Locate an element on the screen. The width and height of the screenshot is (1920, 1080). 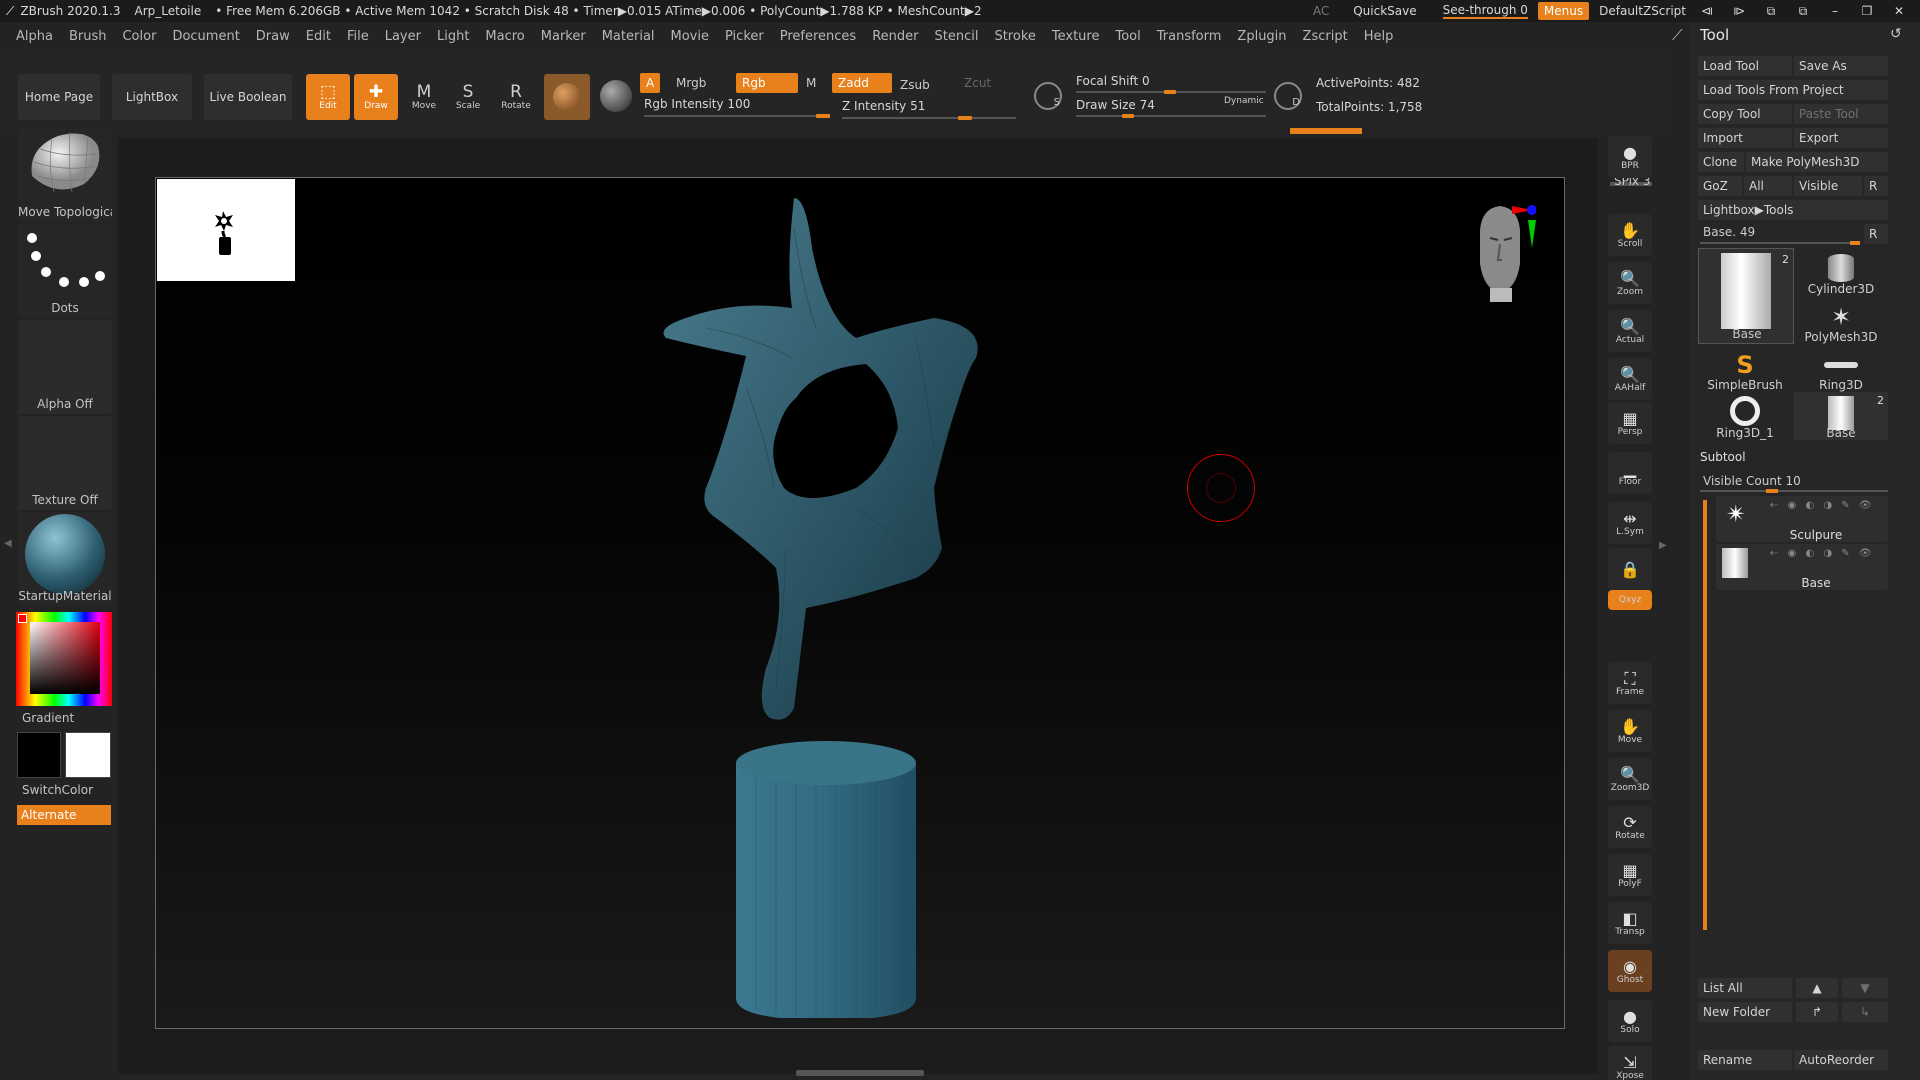
color-square is located at coordinates (65, 658).